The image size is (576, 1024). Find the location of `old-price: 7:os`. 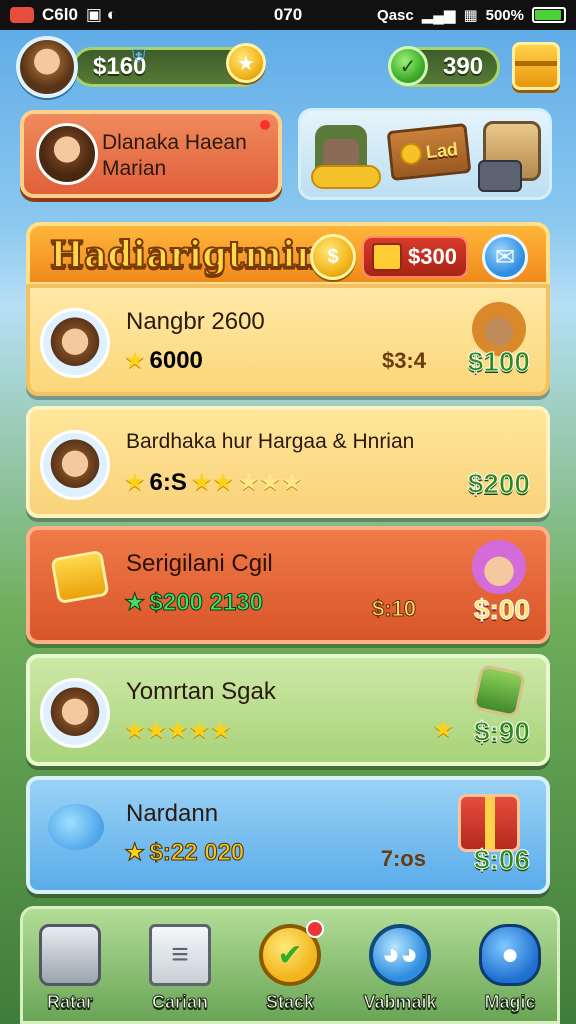

old-price: 7:os is located at coordinates (403, 858).